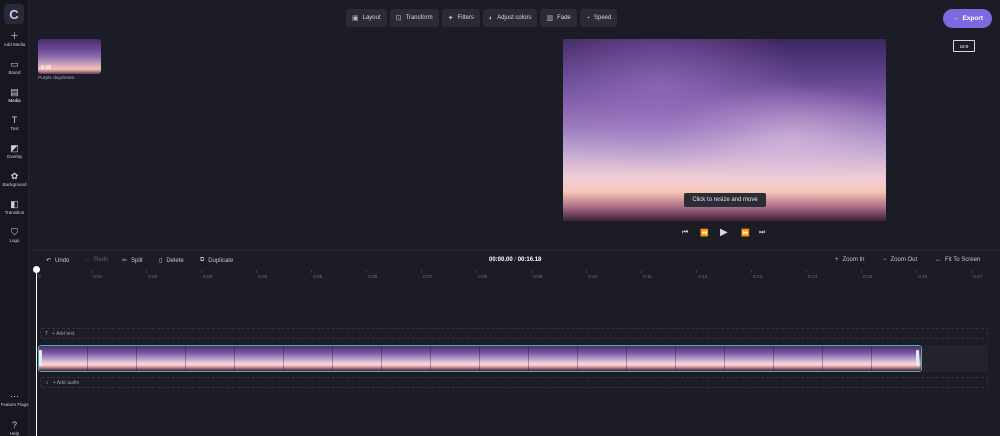 This screenshot has height=436, width=1000. Describe the element at coordinates (967, 18) in the screenshot. I see `export-button: → Export` at that location.